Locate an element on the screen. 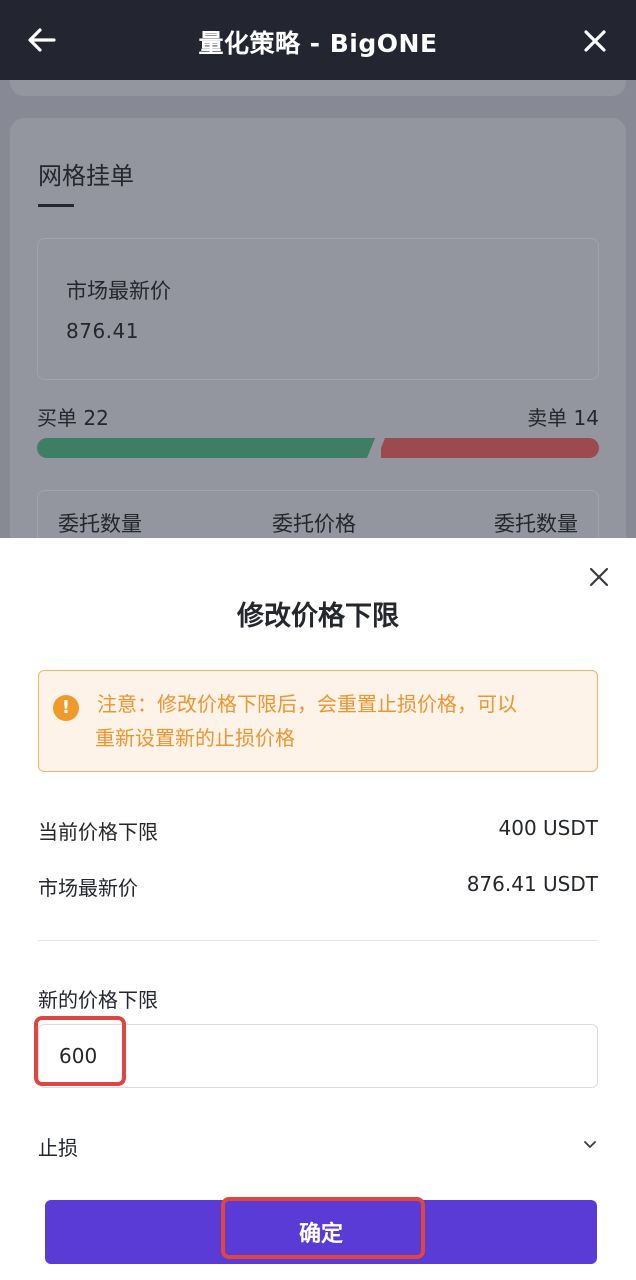 The image size is (636, 1280). current-lower-limit-label: 当前价格下限 is located at coordinates (98, 832).